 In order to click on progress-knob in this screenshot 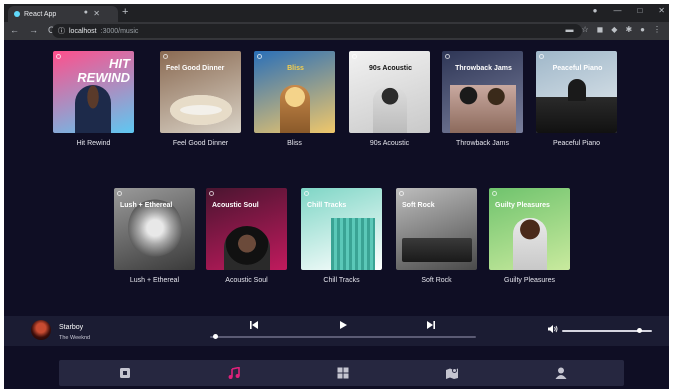, I will do `click(216, 336)`.